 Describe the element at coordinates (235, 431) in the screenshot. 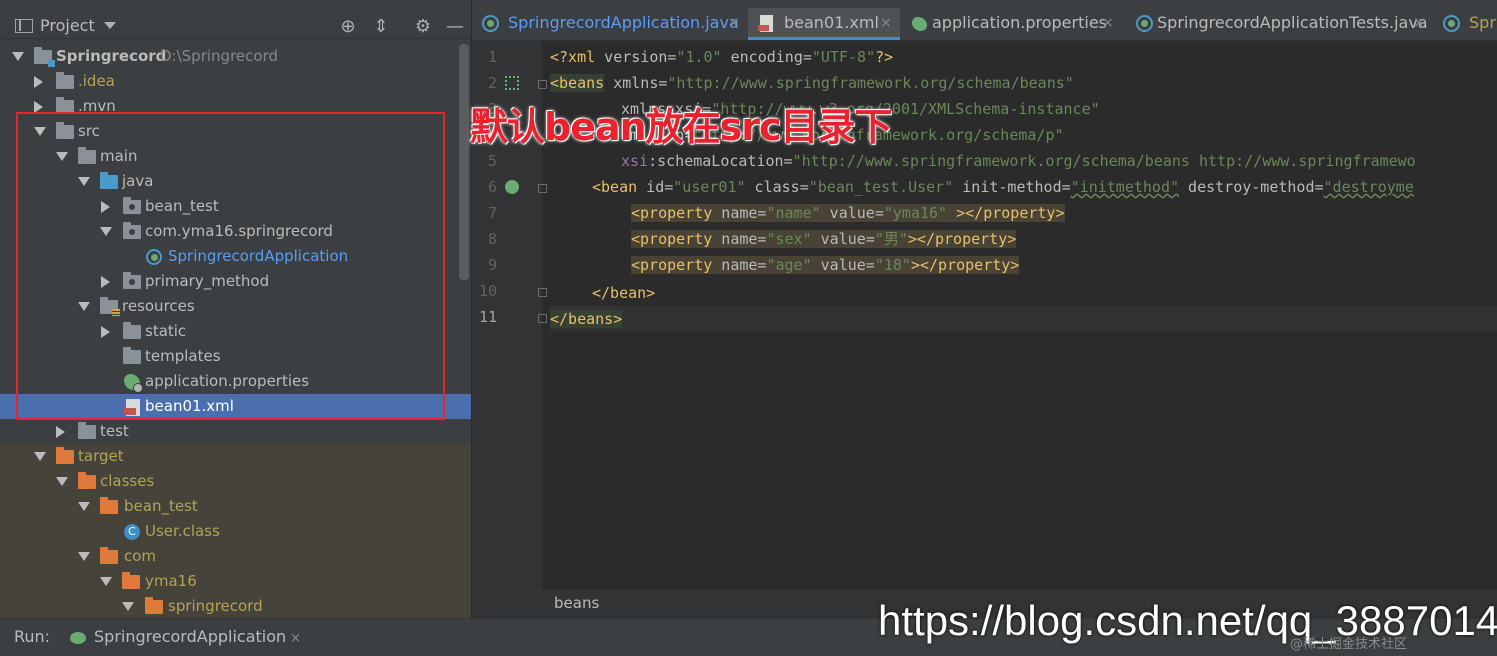

I see `tree-item-test: test` at that location.